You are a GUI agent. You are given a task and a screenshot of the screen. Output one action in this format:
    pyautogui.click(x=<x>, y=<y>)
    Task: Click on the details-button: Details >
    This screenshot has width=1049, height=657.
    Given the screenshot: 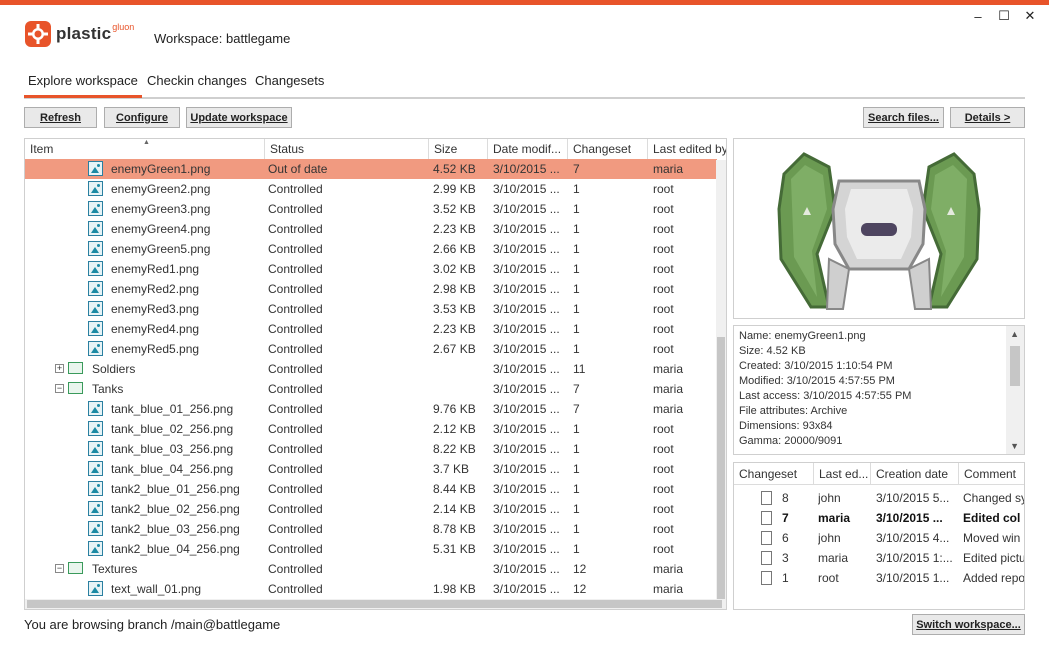 What is the action you would take?
    pyautogui.click(x=987, y=117)
    